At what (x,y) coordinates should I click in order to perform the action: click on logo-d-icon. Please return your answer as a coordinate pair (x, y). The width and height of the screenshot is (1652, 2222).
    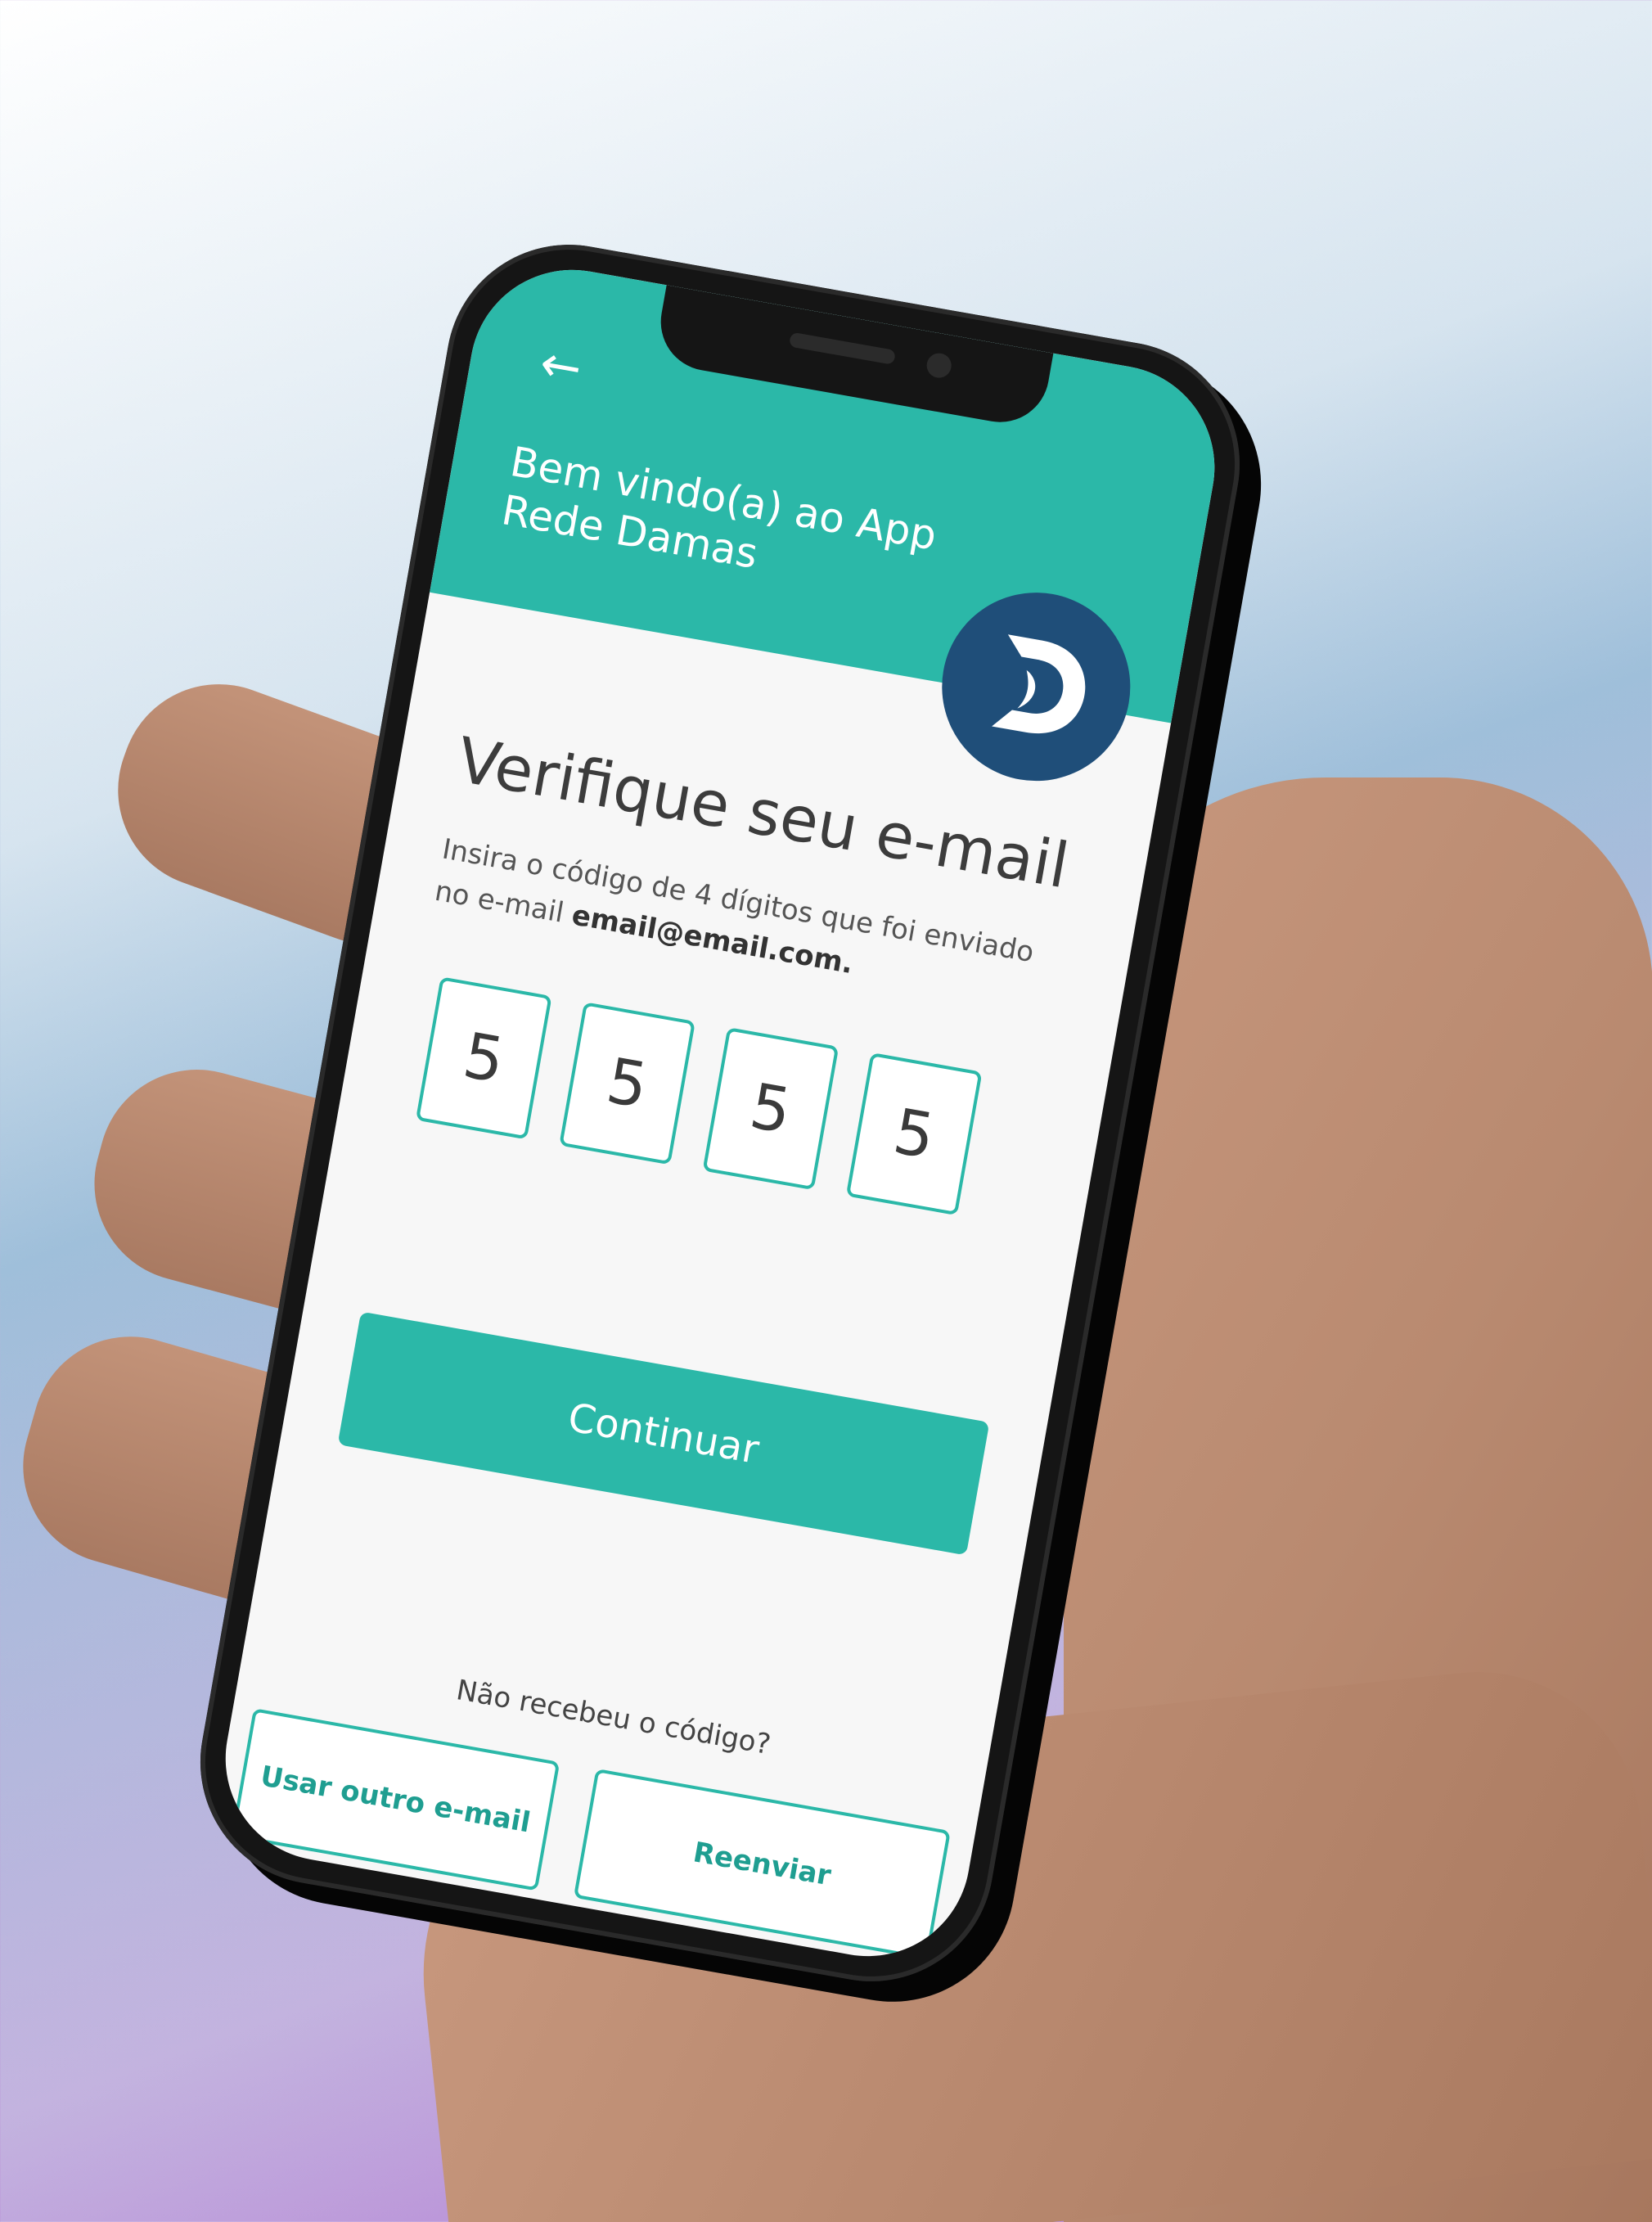
    Looking at the image, I should click on (1039, 684).